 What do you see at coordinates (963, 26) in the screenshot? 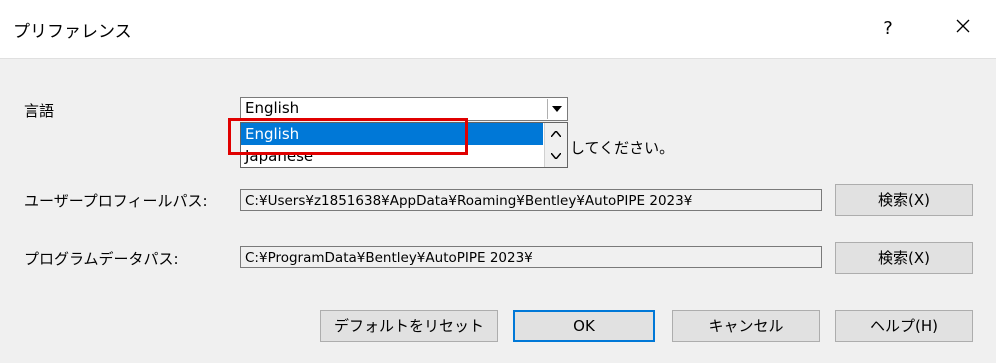
I see `close-icon` at bounding box center [963, 26].